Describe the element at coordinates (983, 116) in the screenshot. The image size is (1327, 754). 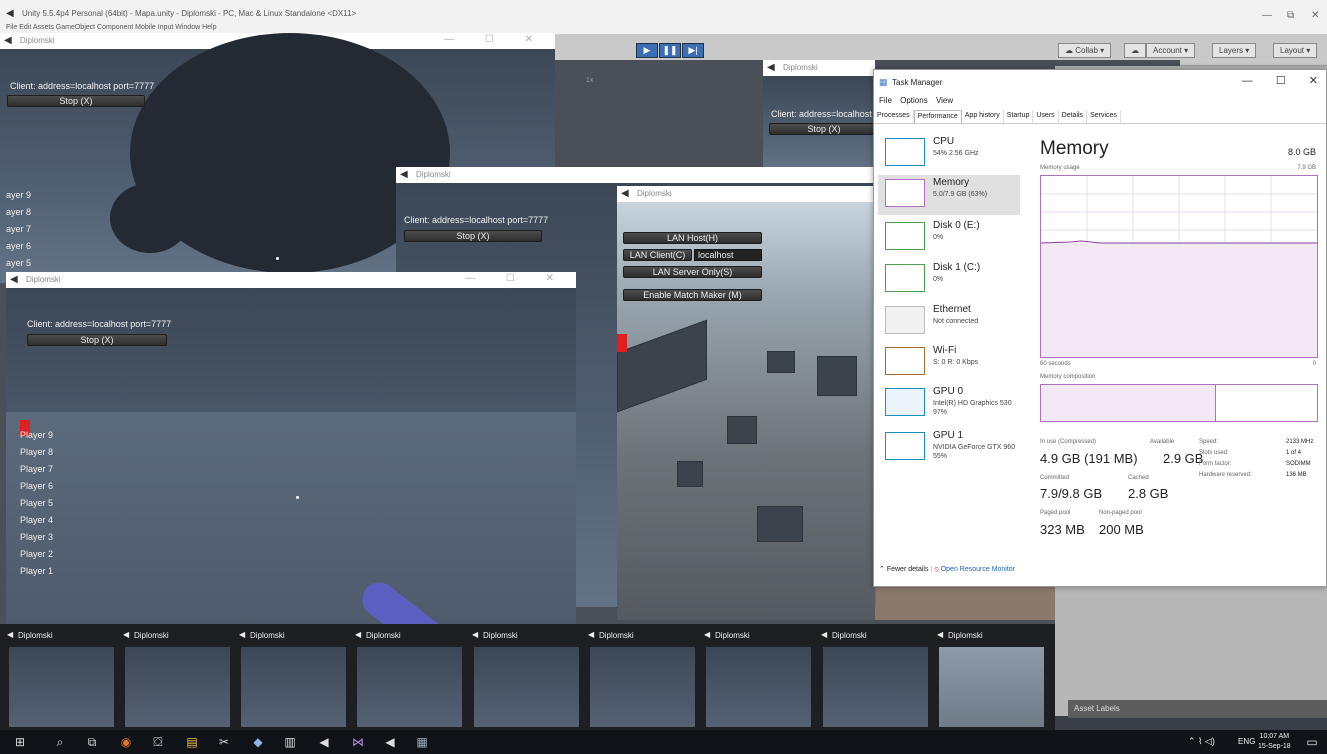
I see `tab-app-history: App history` at that location.